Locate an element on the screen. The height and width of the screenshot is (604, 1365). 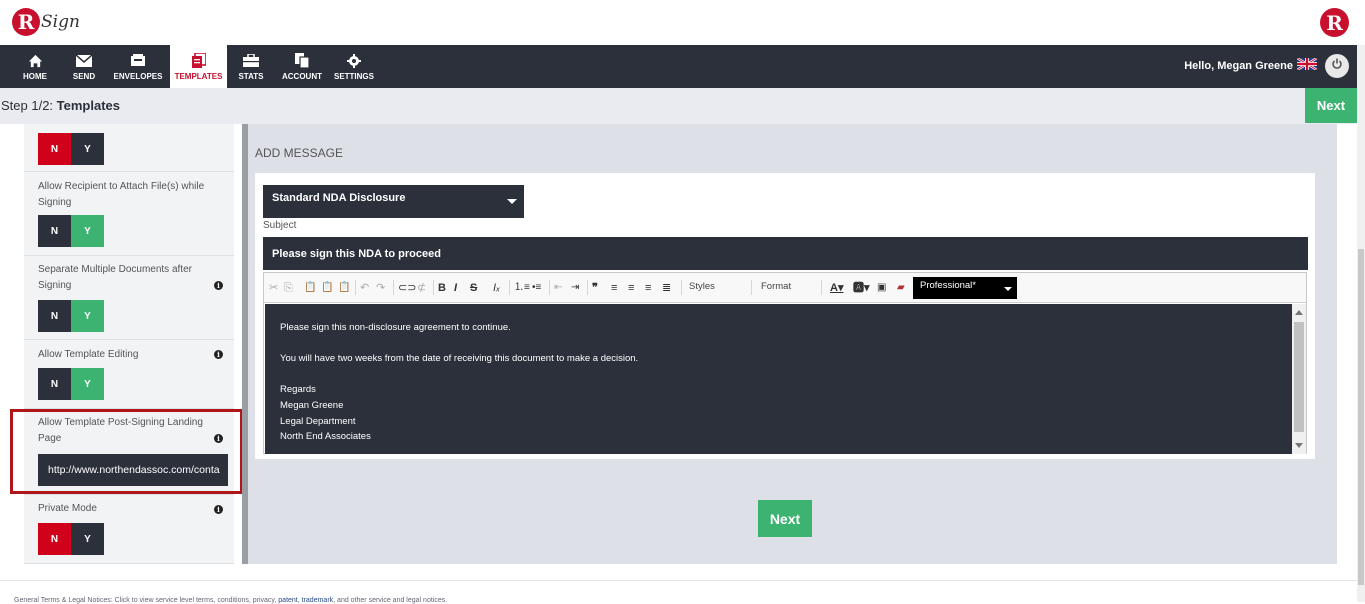
align-right-icon: ≡ is located at coordinates (648, 288).